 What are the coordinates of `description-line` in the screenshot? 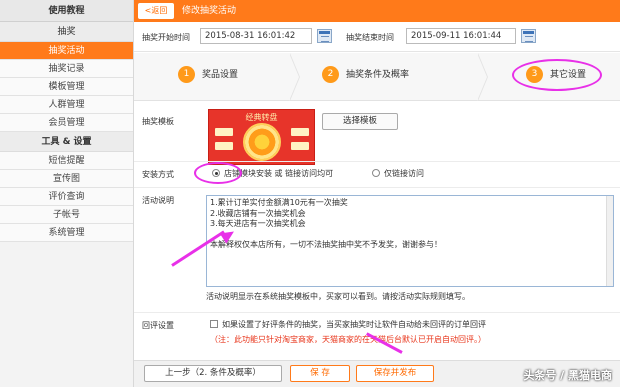 It's located at (410, 235).